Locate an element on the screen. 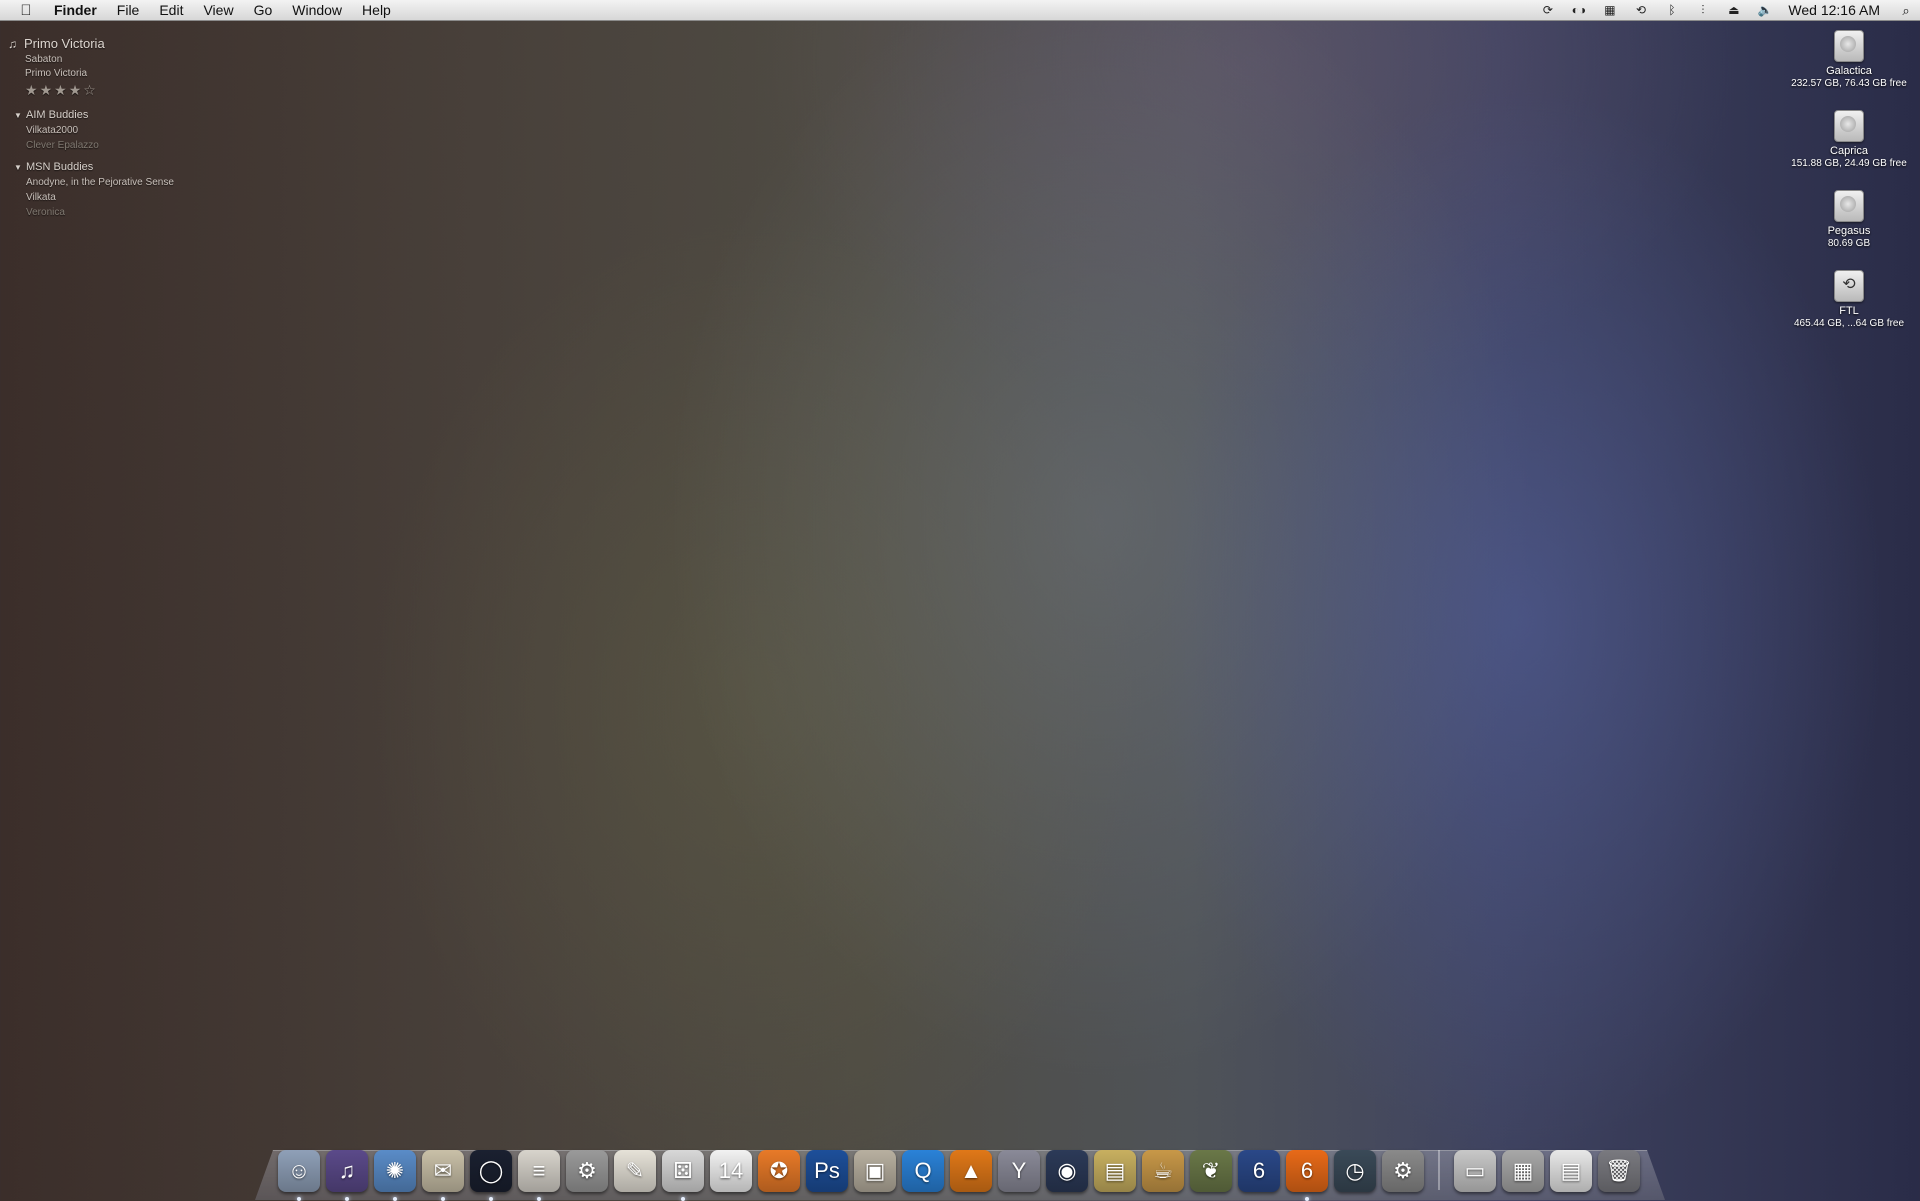  spotlight-icon: ⌕ is located at coordinates (1906, 11).